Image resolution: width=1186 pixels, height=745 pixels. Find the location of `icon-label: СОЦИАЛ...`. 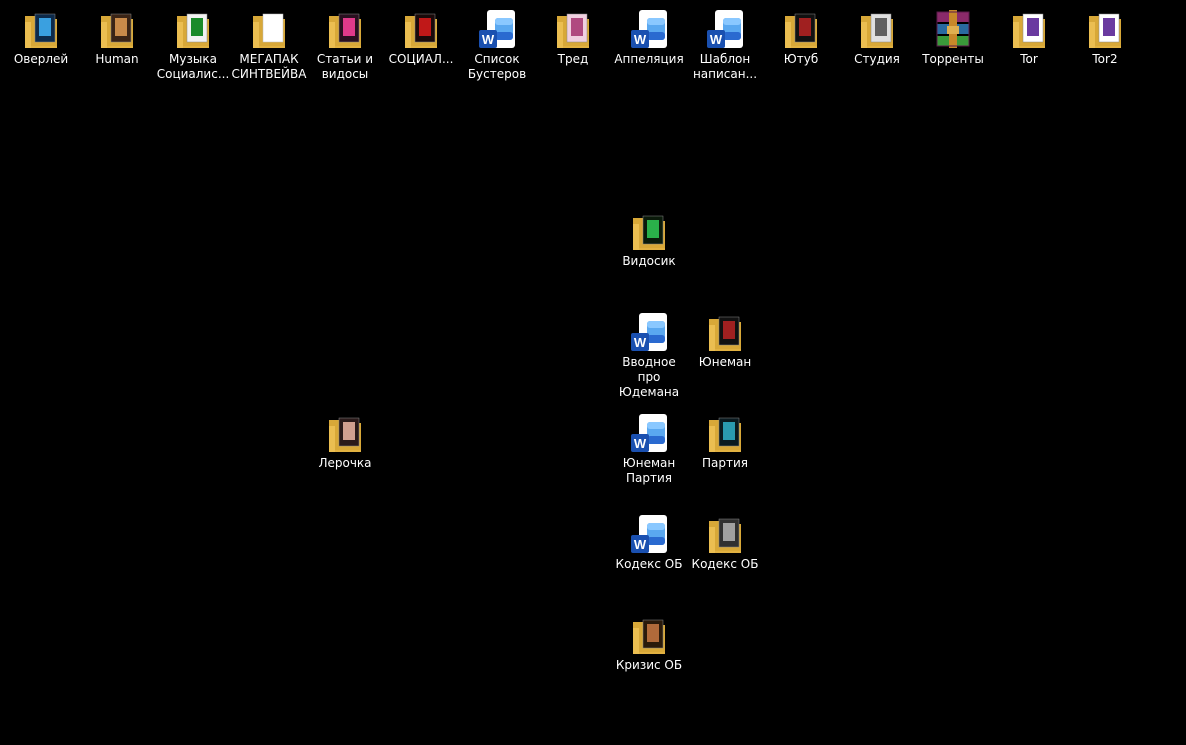

icon-label: СОЦИАЛ... is located at coordinates (421, 59).